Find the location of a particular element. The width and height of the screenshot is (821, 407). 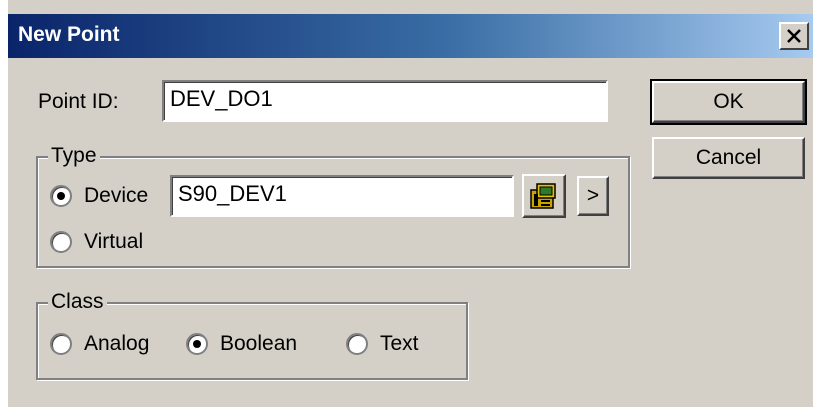

text-radio is located at coordinates (357, 344).